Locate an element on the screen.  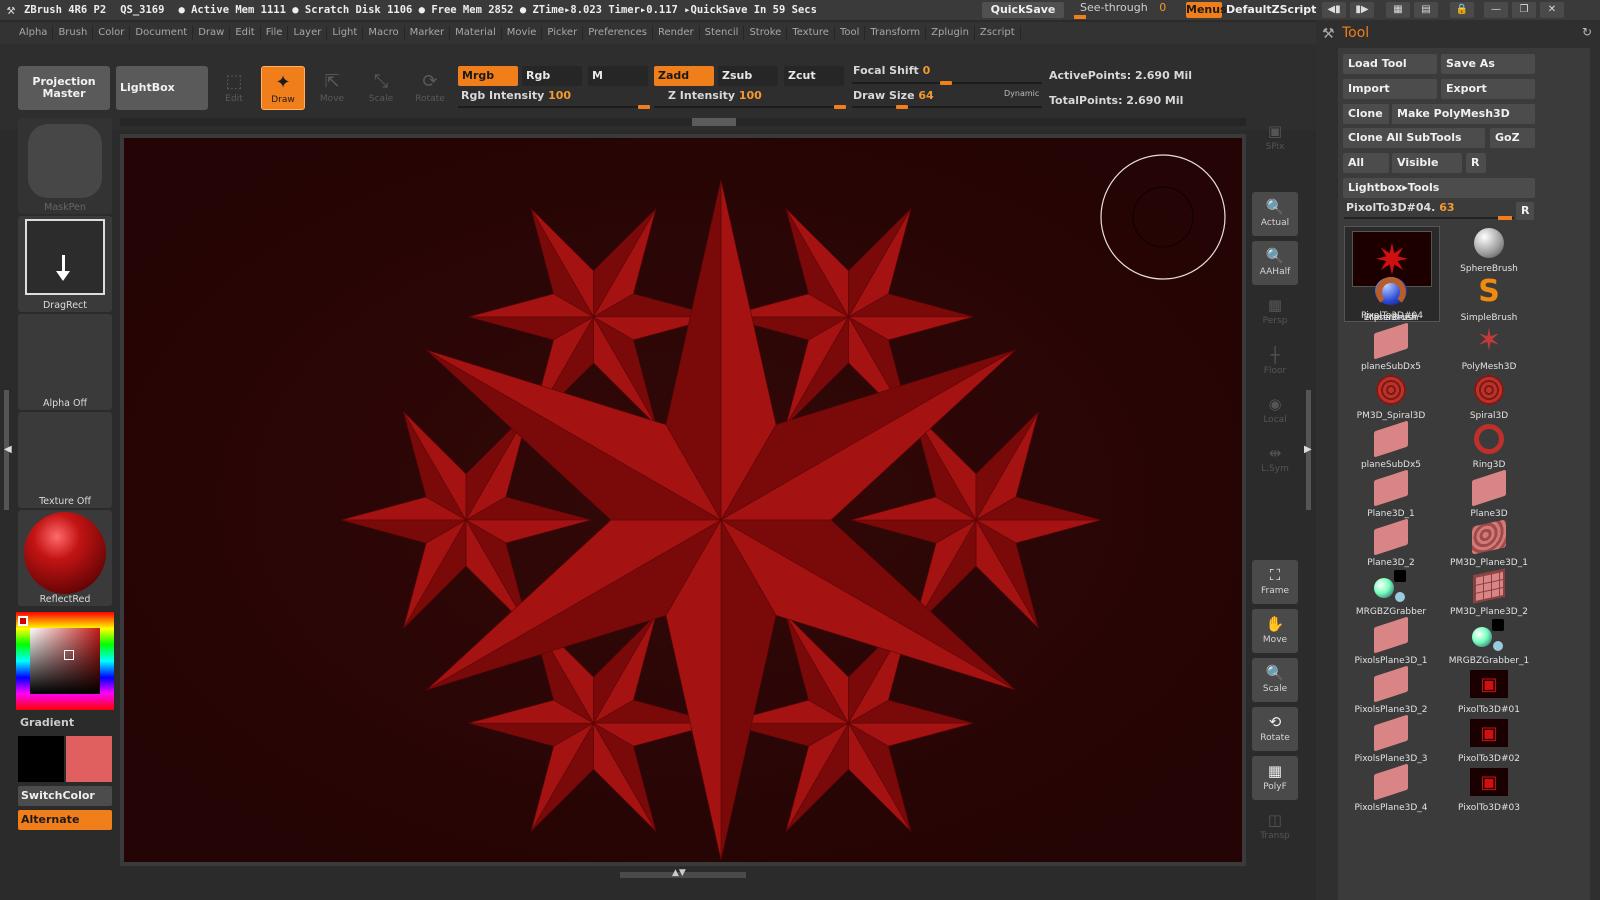
tool-item-eraserbrush: EraserBrush is located at coordinates (1391, 299).